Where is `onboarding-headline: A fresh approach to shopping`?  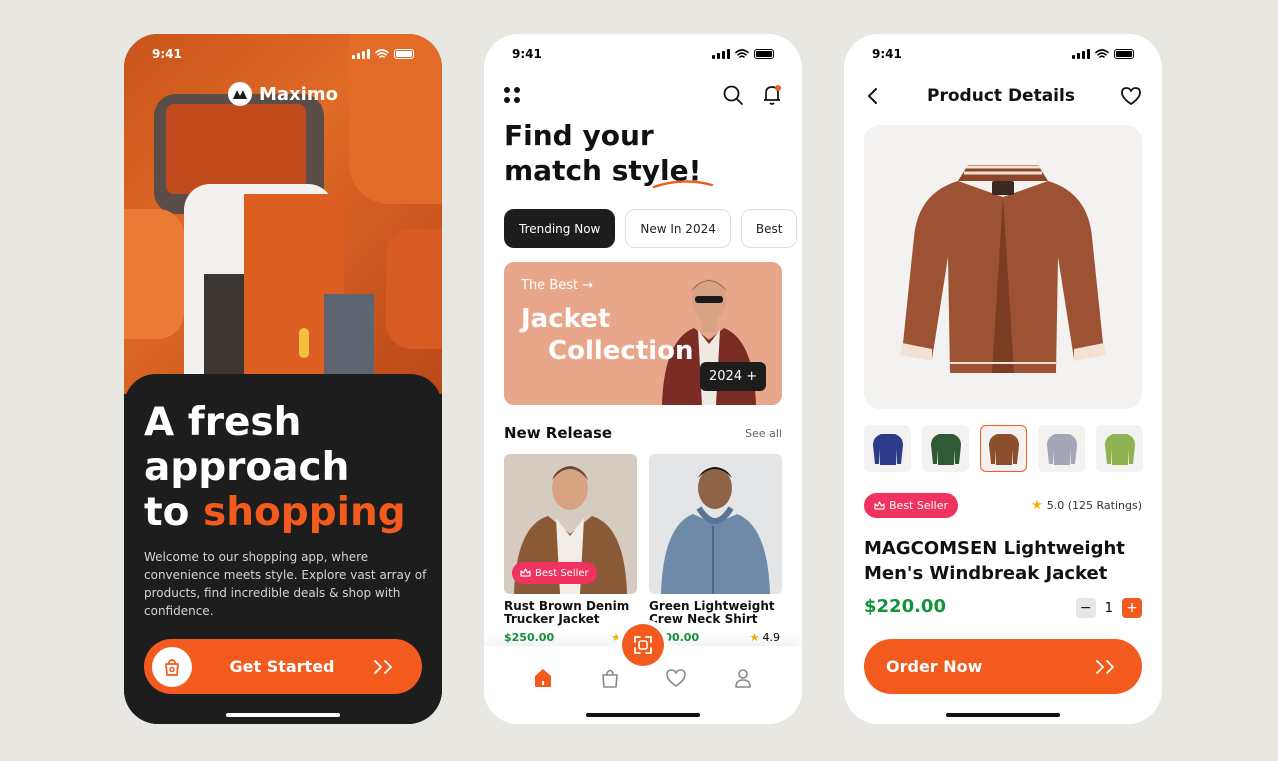
onboarding-headline: A fresh approach to shopping is located at coordinates (275, 467).